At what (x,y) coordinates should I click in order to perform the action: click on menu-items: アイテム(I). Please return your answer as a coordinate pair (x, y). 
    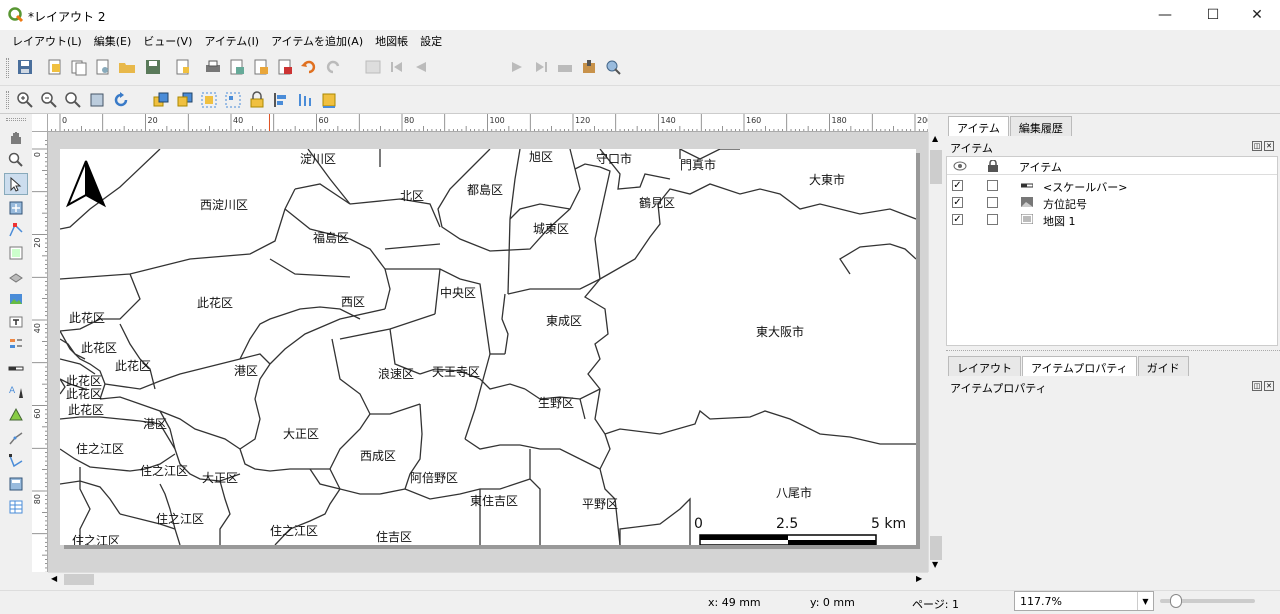
    Looking at the image, I should click on (231, 40).